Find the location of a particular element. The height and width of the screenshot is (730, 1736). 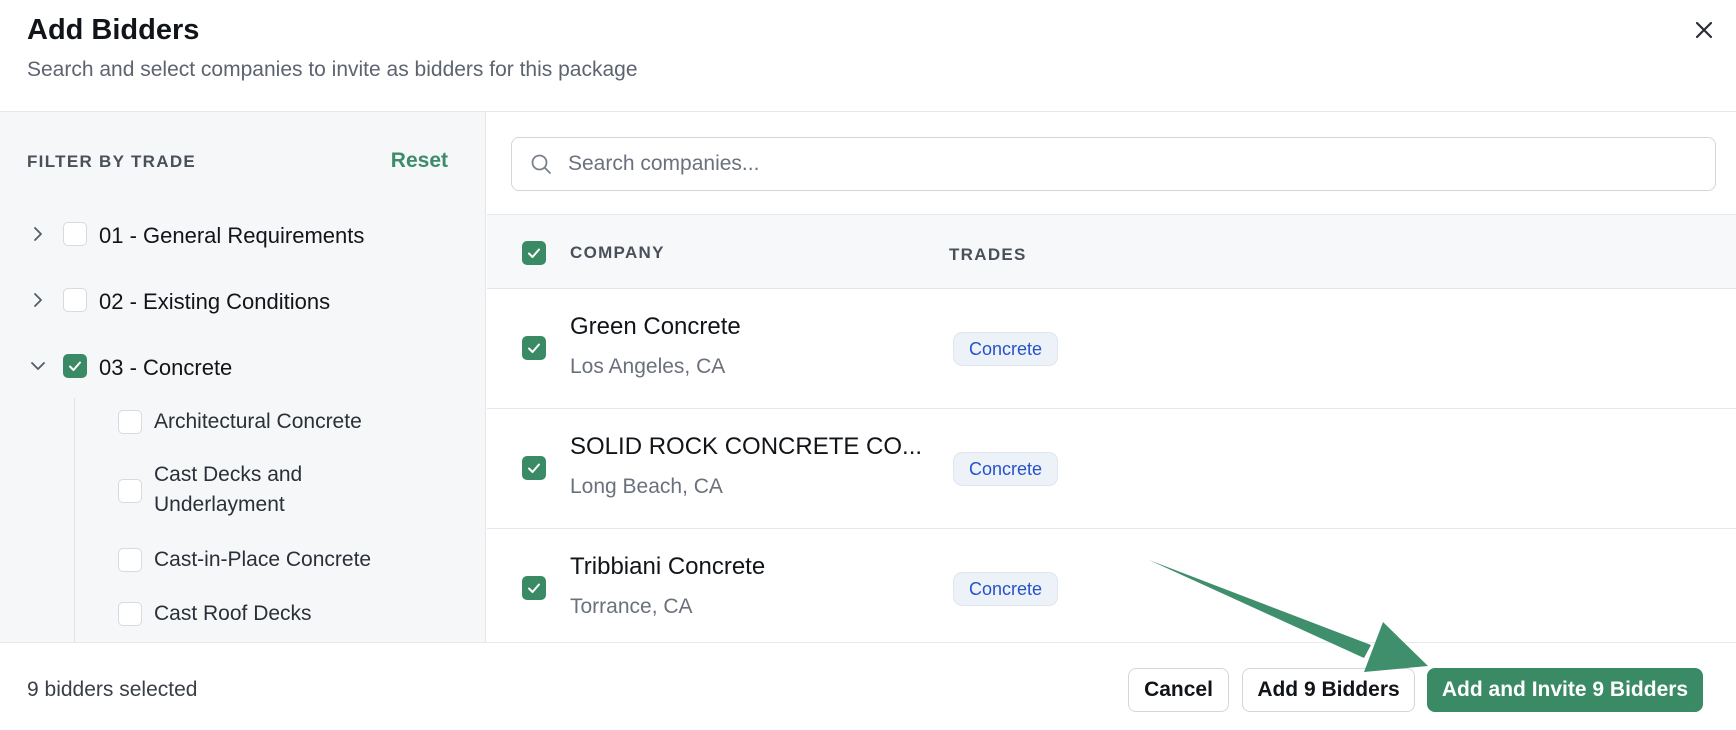

table-row: Green Concrete Los Angeles, CA Concrete is located at coordinates (1111, 349).